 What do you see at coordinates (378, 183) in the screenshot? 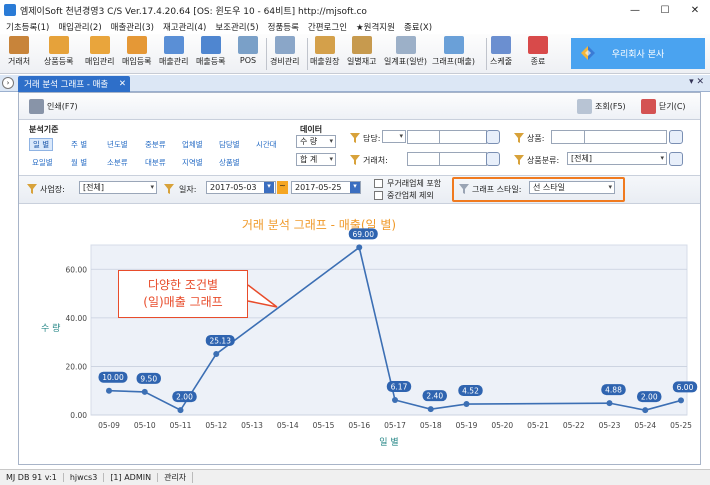
I see `no-trade-checkbox` at bounding box center [378, 183].